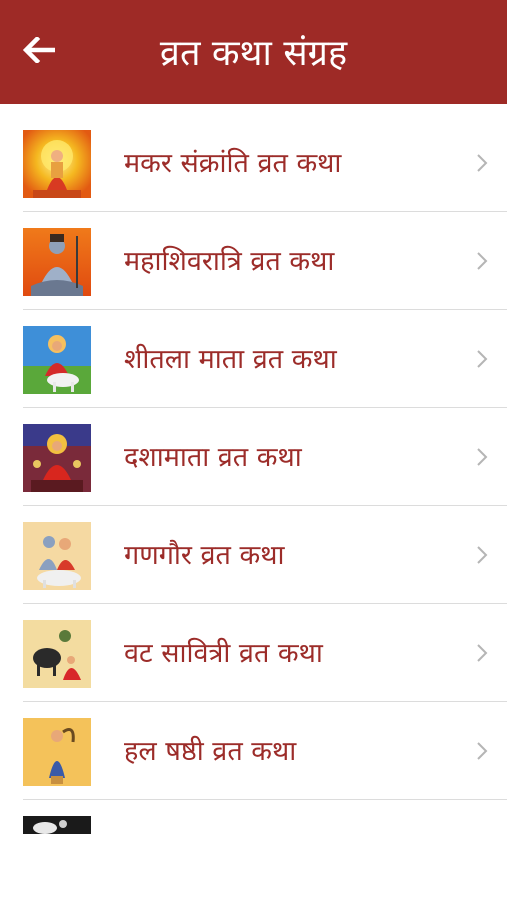 This screenshot has height=900, width=507. I want to click on list-item: महाशिवरात्रि व्रत कथा, so click(253, 261).